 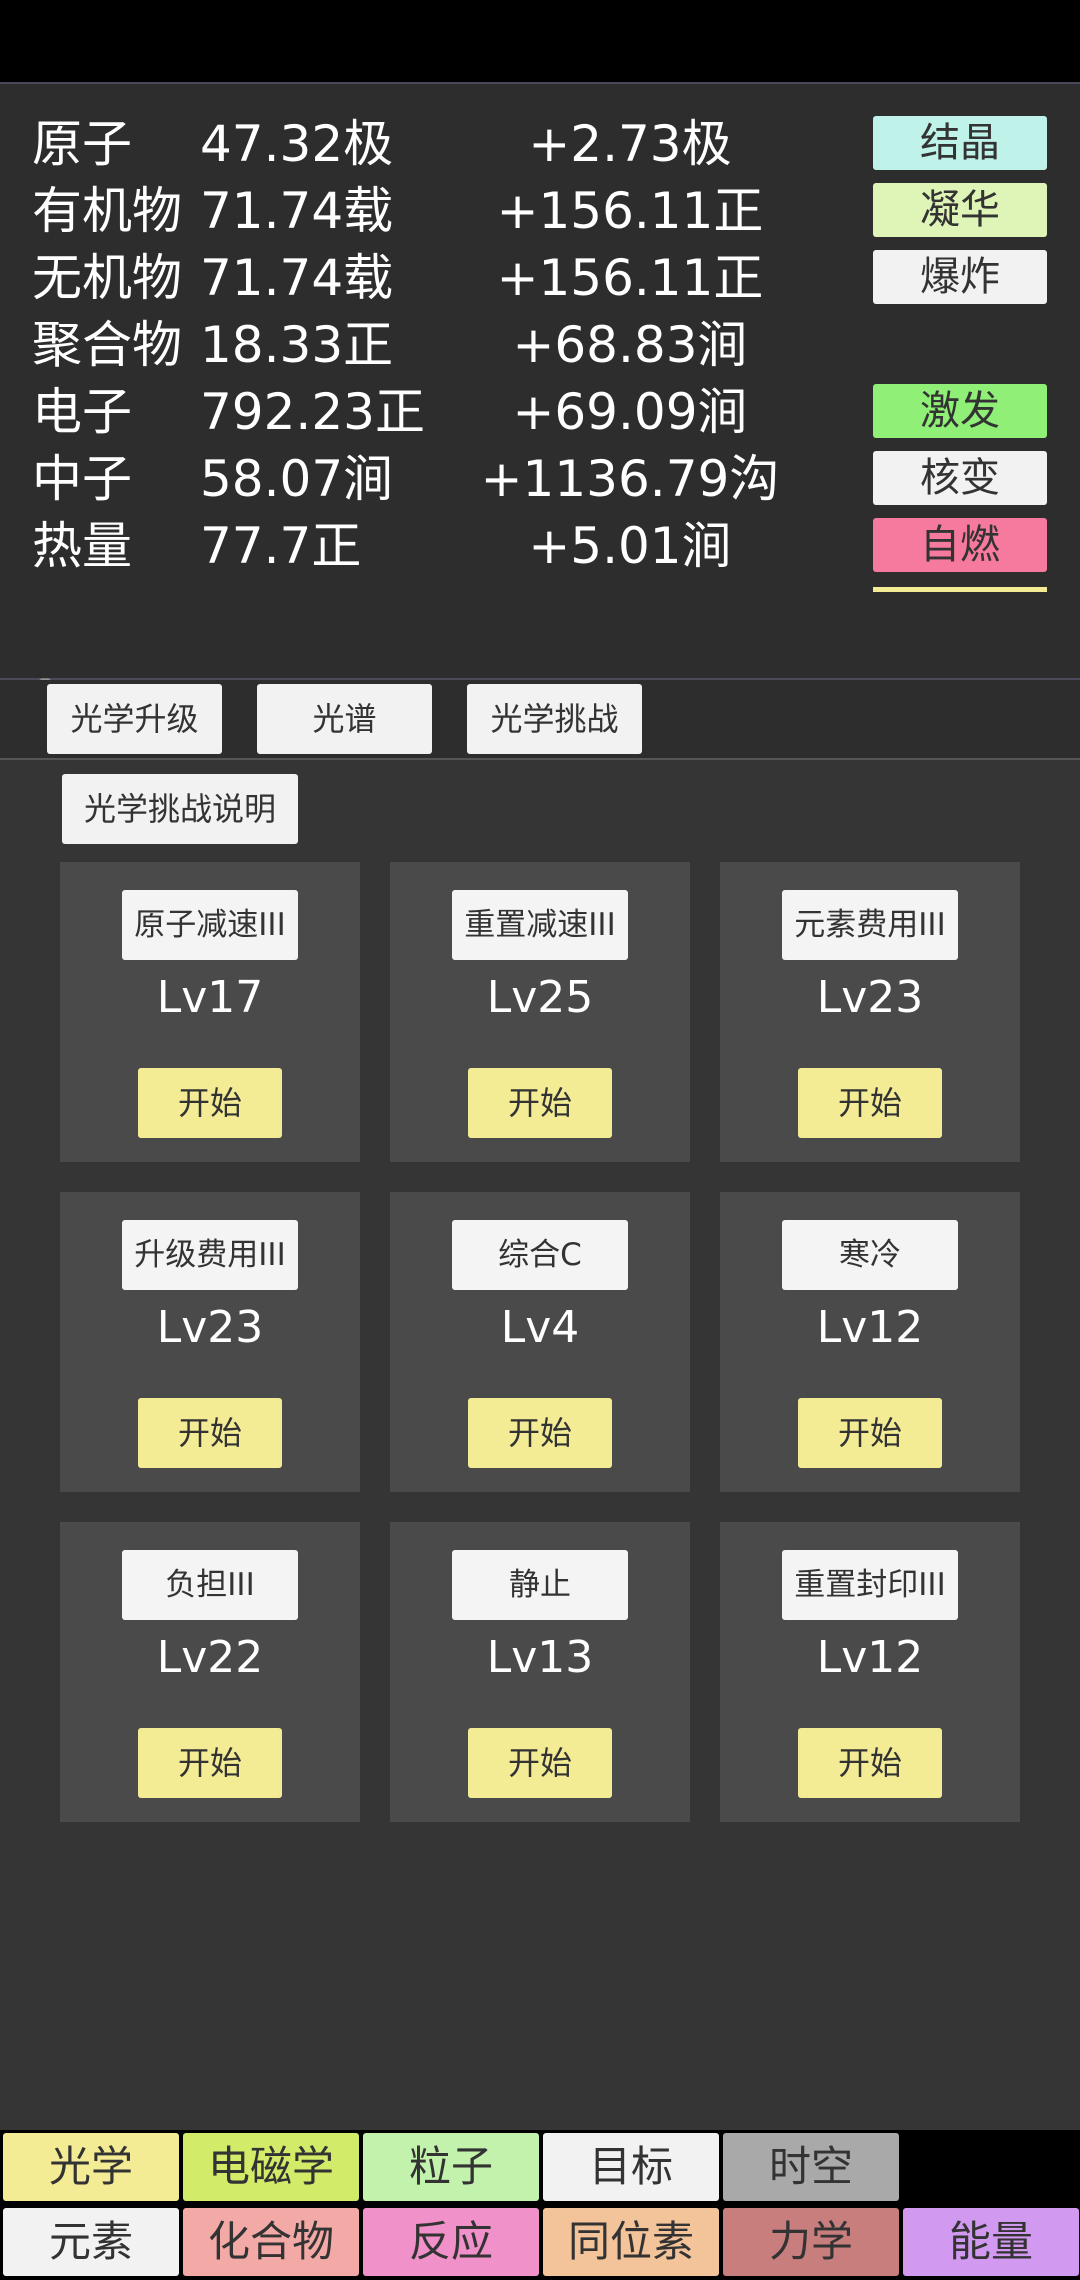 I want to click on fission-button: 核变, so click(x=960, y=478).